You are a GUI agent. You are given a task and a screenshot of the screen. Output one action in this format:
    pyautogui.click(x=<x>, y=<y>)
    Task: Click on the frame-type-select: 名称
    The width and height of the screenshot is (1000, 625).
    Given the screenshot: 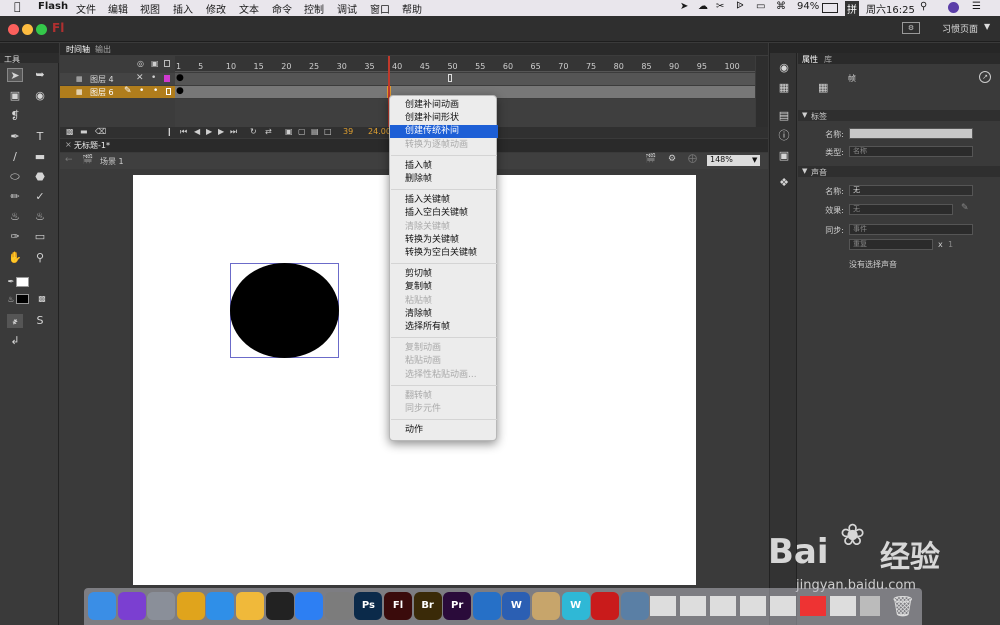 What is the action you would take?
    pyautogui.click(x=911, y=151)
    